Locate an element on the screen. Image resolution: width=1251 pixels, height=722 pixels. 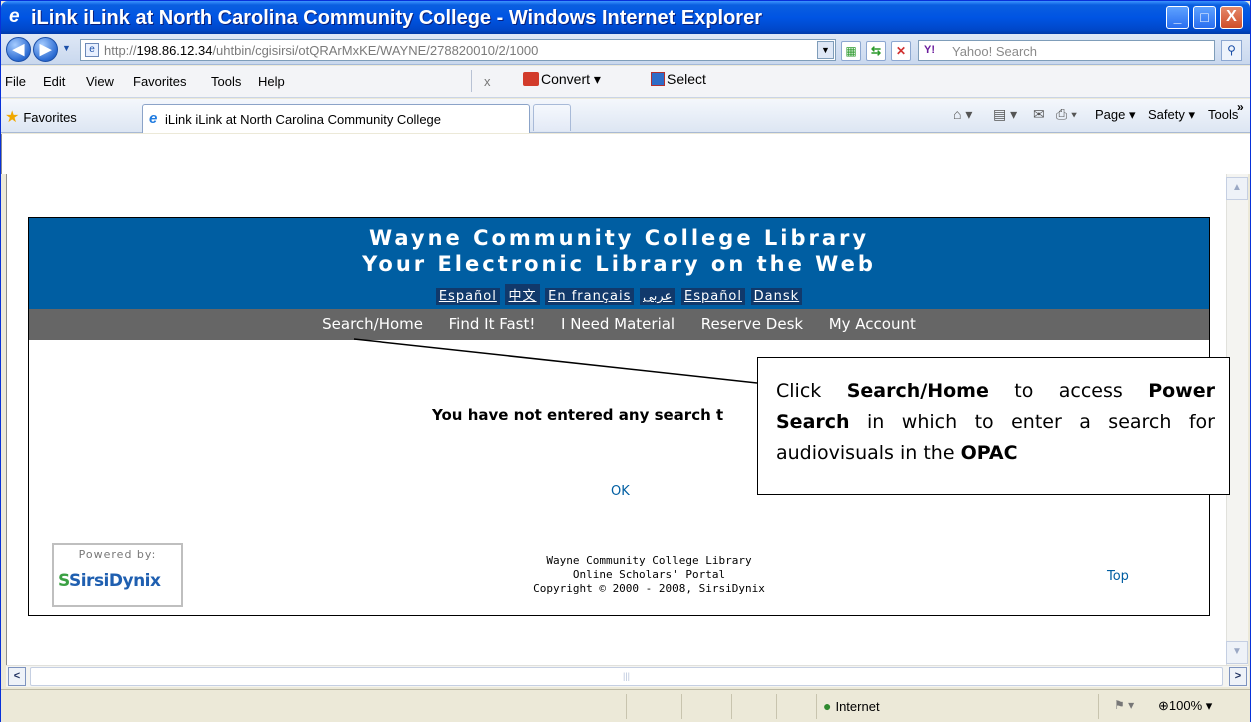
nav-my-account: My Account is located at coordinates (872, 324).